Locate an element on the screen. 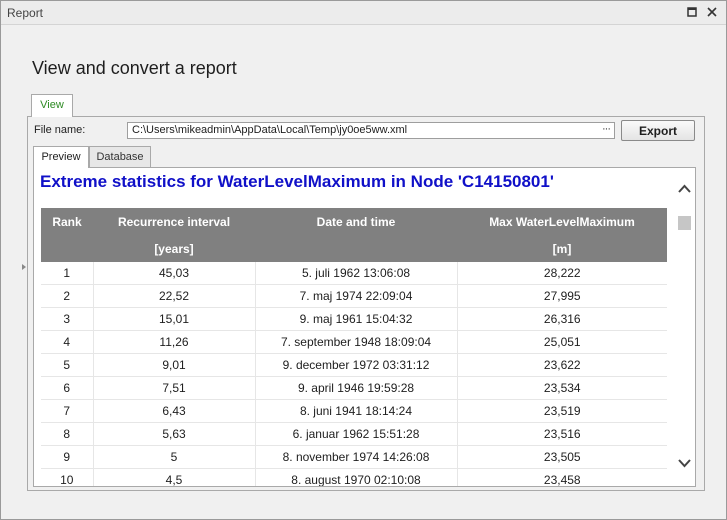 This screenshot has width=727, height=520. cell-datetime: 5. juli 1962 13:06:08 is located at coordinates (355, 273).